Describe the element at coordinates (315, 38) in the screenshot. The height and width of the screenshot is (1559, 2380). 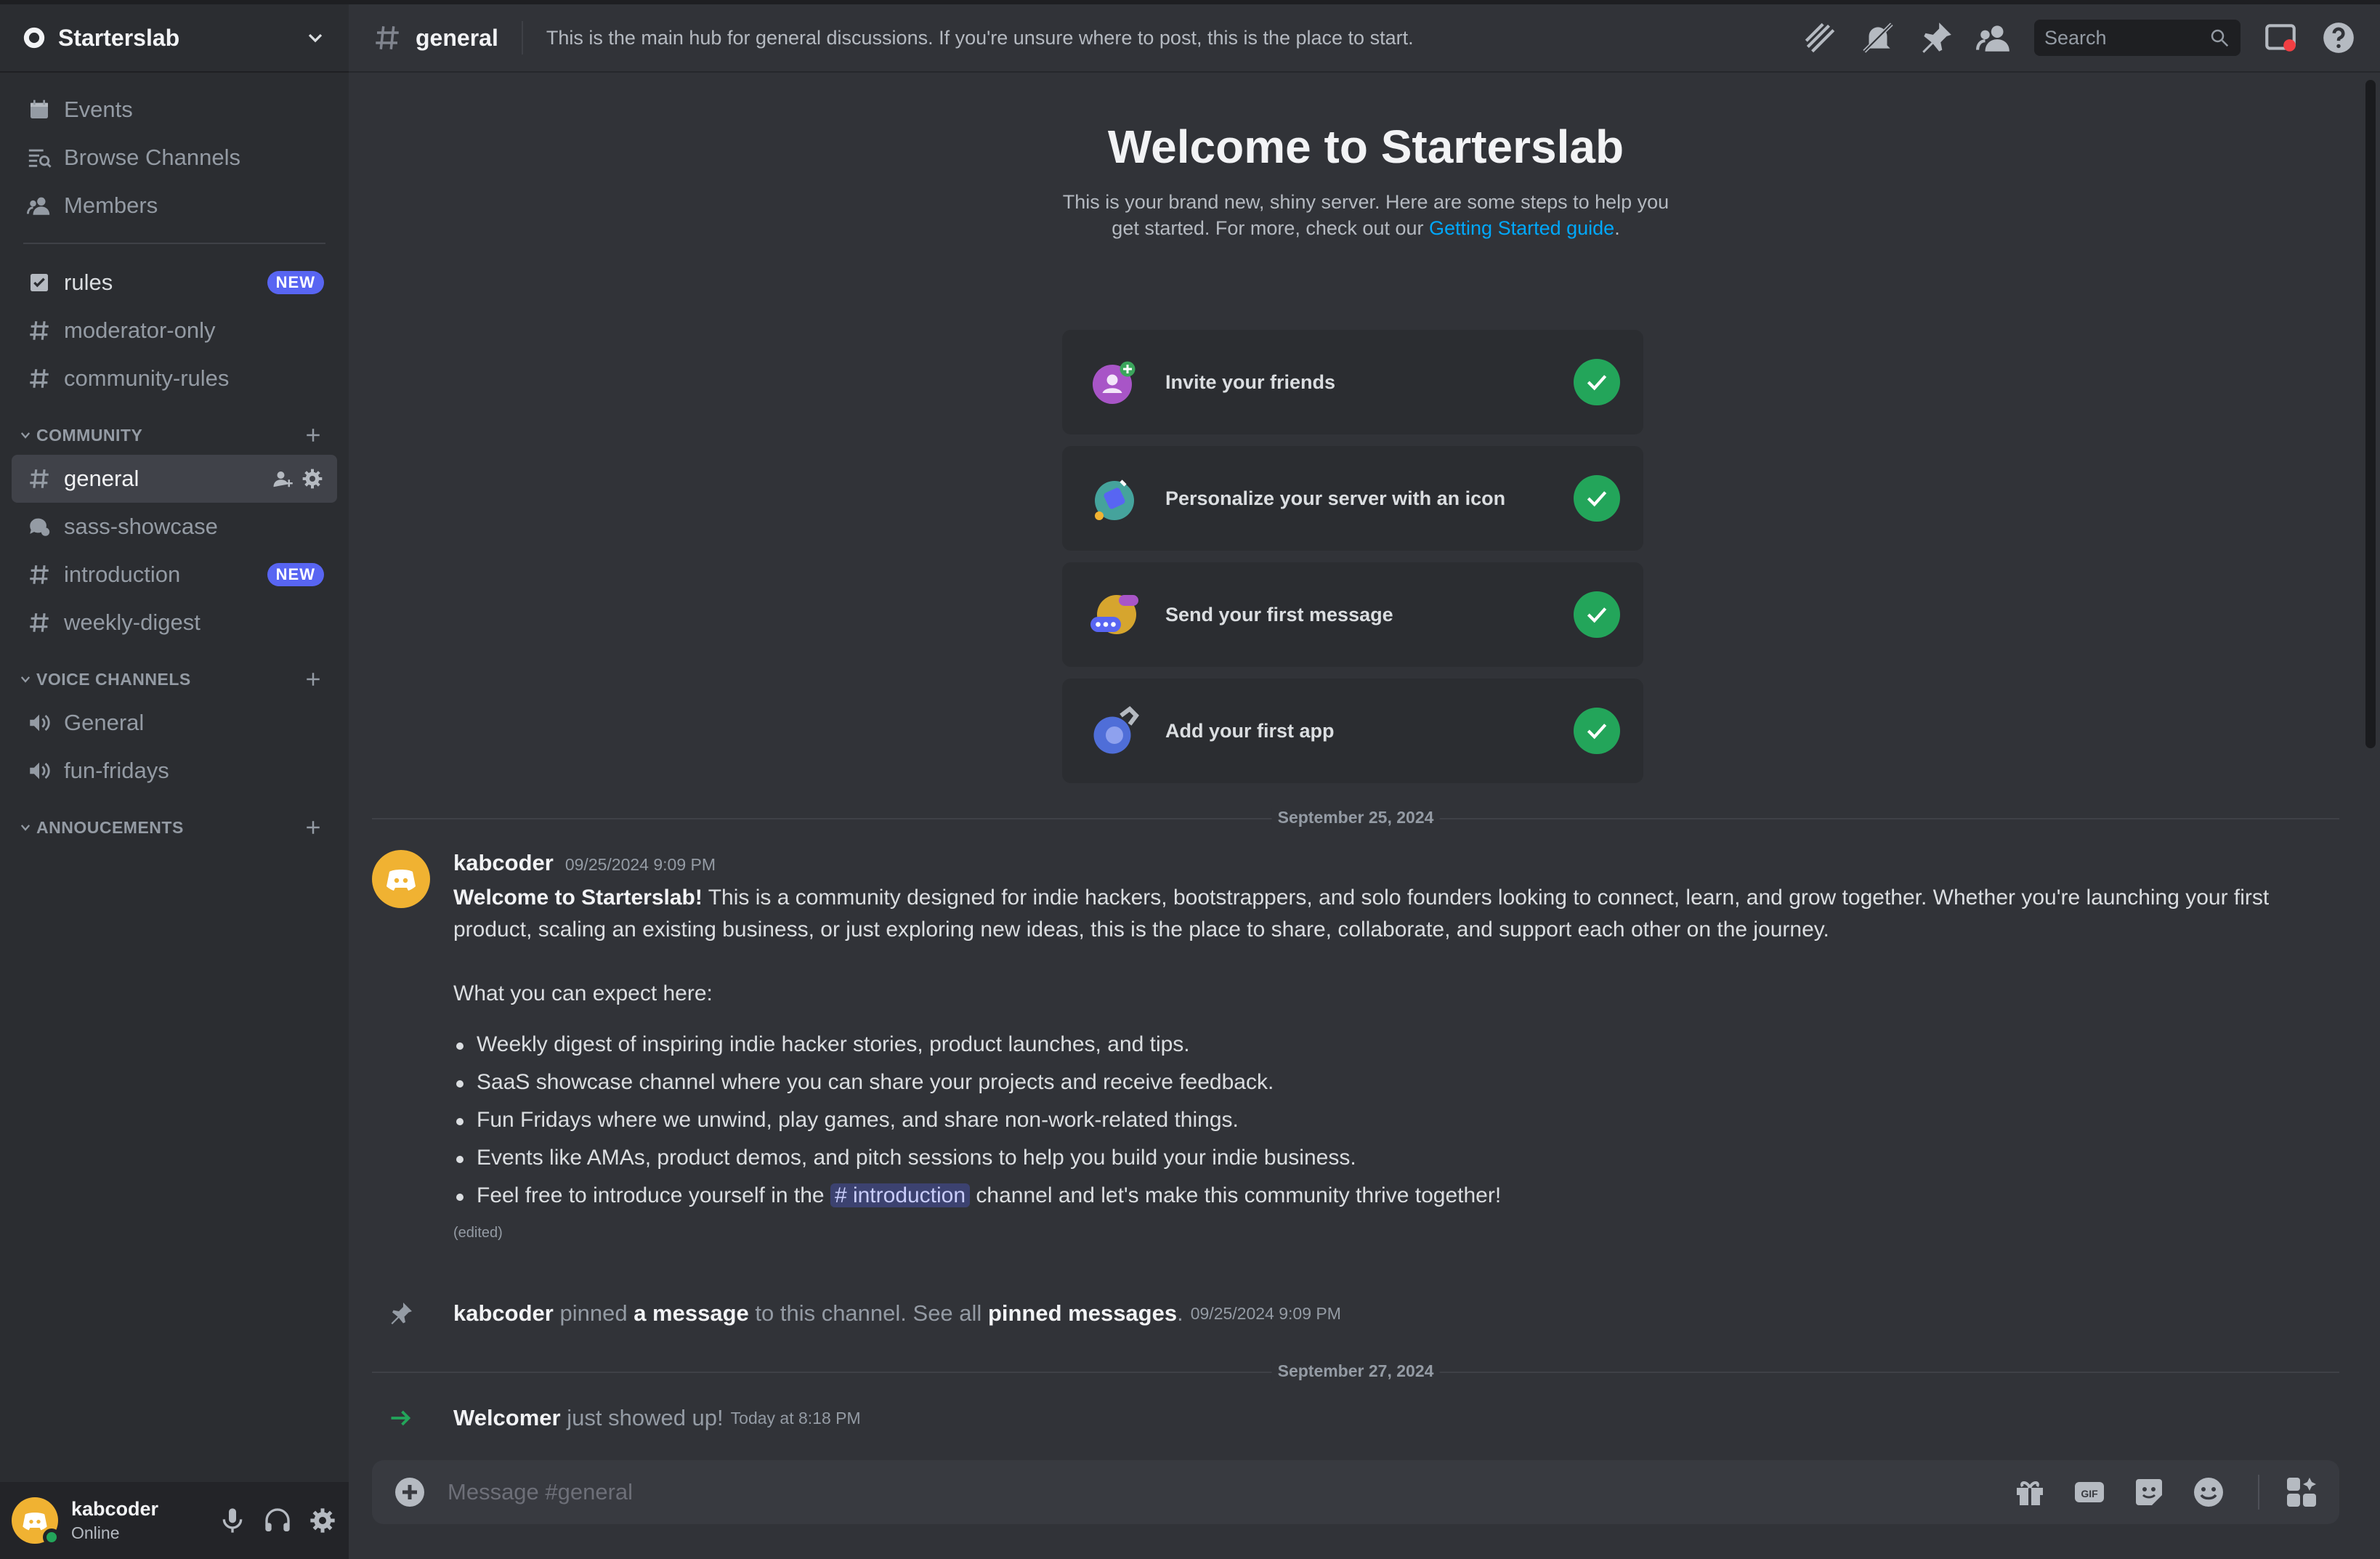
I see `chevron-down-icon` at that location.